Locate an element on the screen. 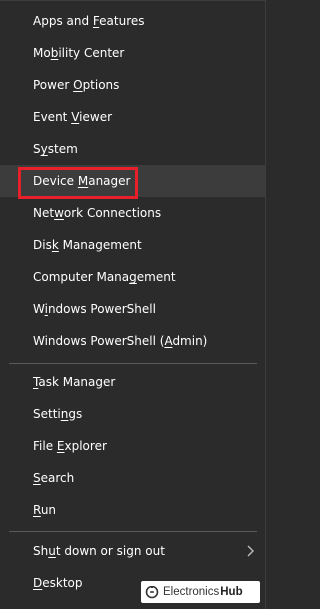  item-label-accel: g is located at coordinates (133, 277).